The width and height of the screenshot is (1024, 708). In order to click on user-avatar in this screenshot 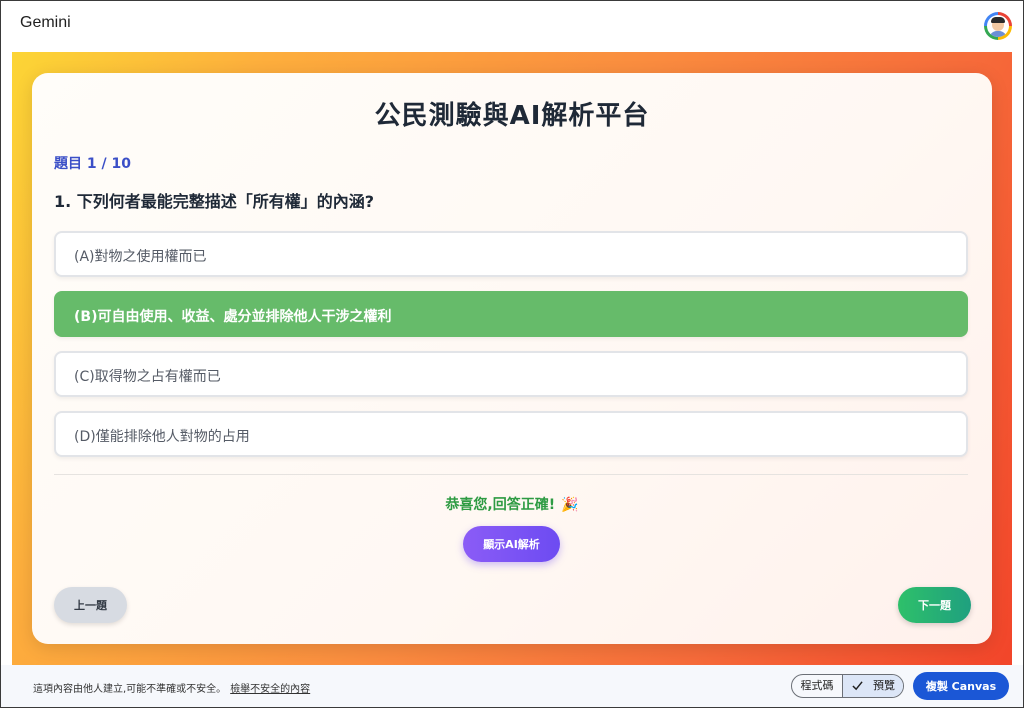, I will do `click(998, 26)`.